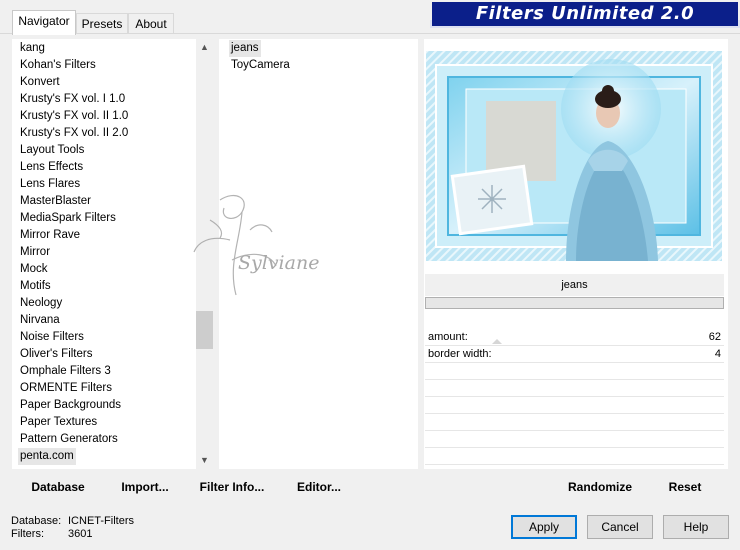 This screenshot has height=550, width=740. Describe the element at coordinates (204, 330) in the screenshot. I see `scroll-thumb` at that location.